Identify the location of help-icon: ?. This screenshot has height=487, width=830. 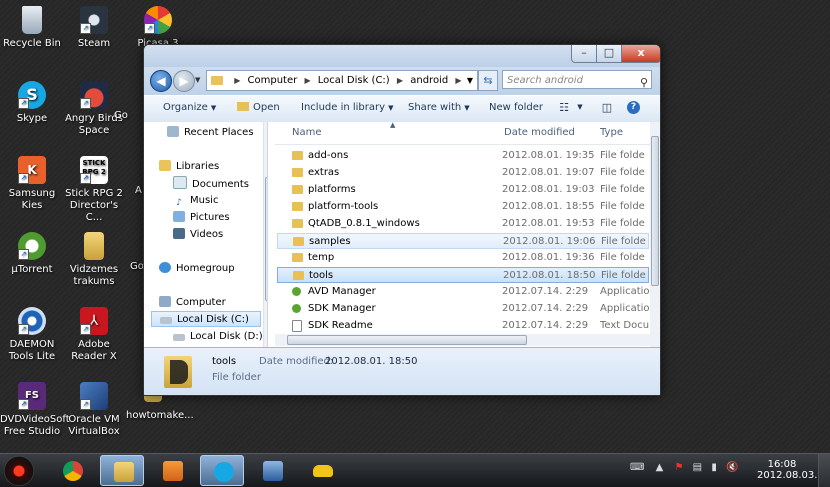
(633, 107).